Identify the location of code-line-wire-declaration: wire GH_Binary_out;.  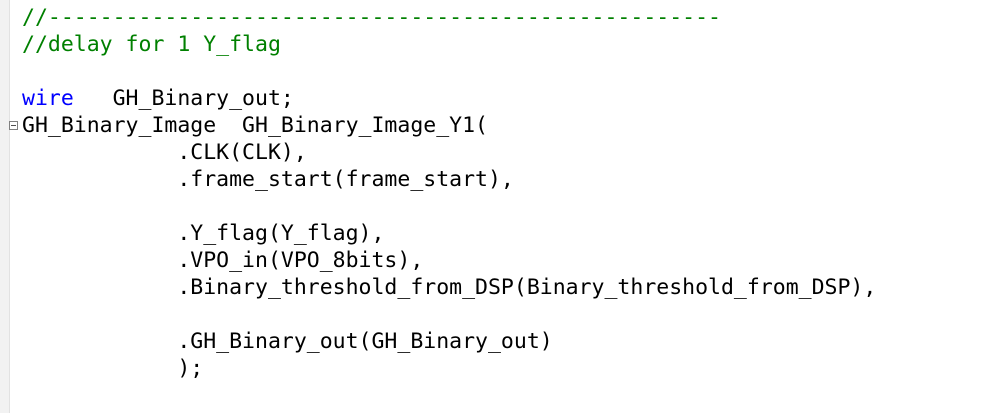
(158, 98).